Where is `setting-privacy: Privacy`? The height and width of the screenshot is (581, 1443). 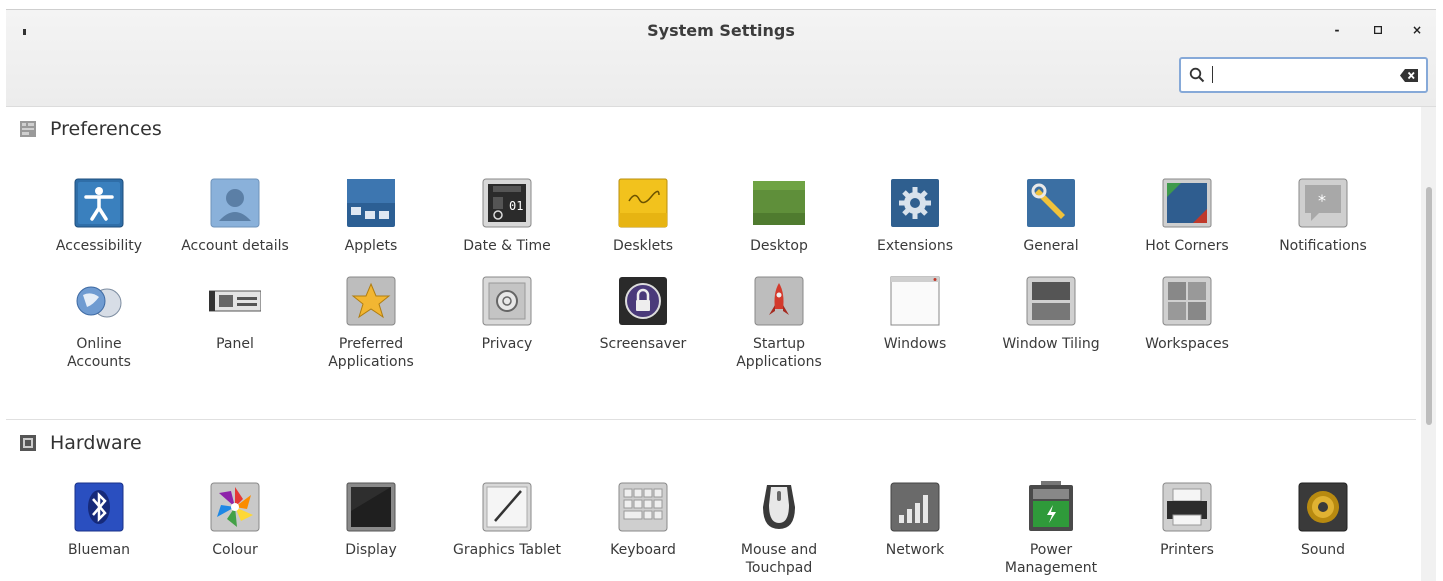 setting-privacy: Privacy is located at coordinates (507, 314).